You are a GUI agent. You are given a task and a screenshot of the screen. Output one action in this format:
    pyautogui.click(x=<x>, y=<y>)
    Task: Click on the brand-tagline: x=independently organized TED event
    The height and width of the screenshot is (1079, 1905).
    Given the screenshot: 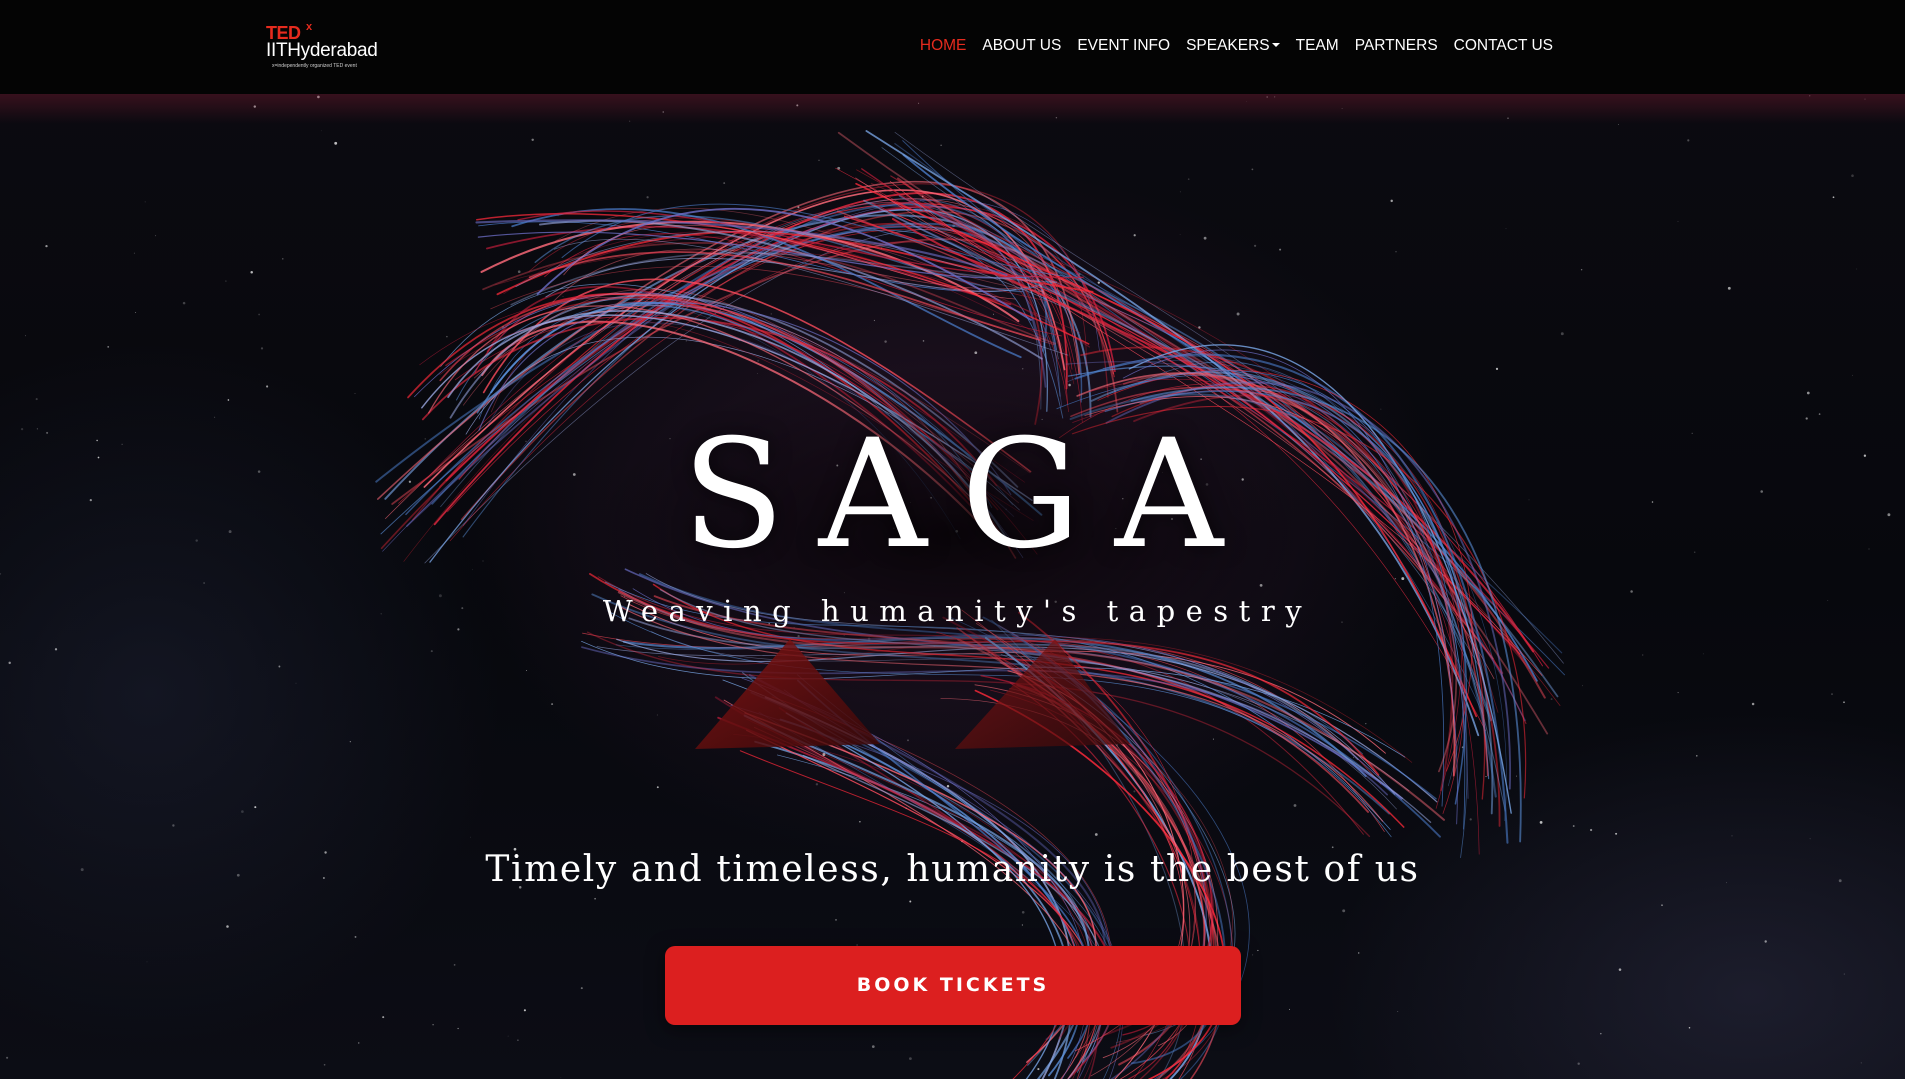 What is the action you would take?
    pyautogui.click(x=314, y=66)
    